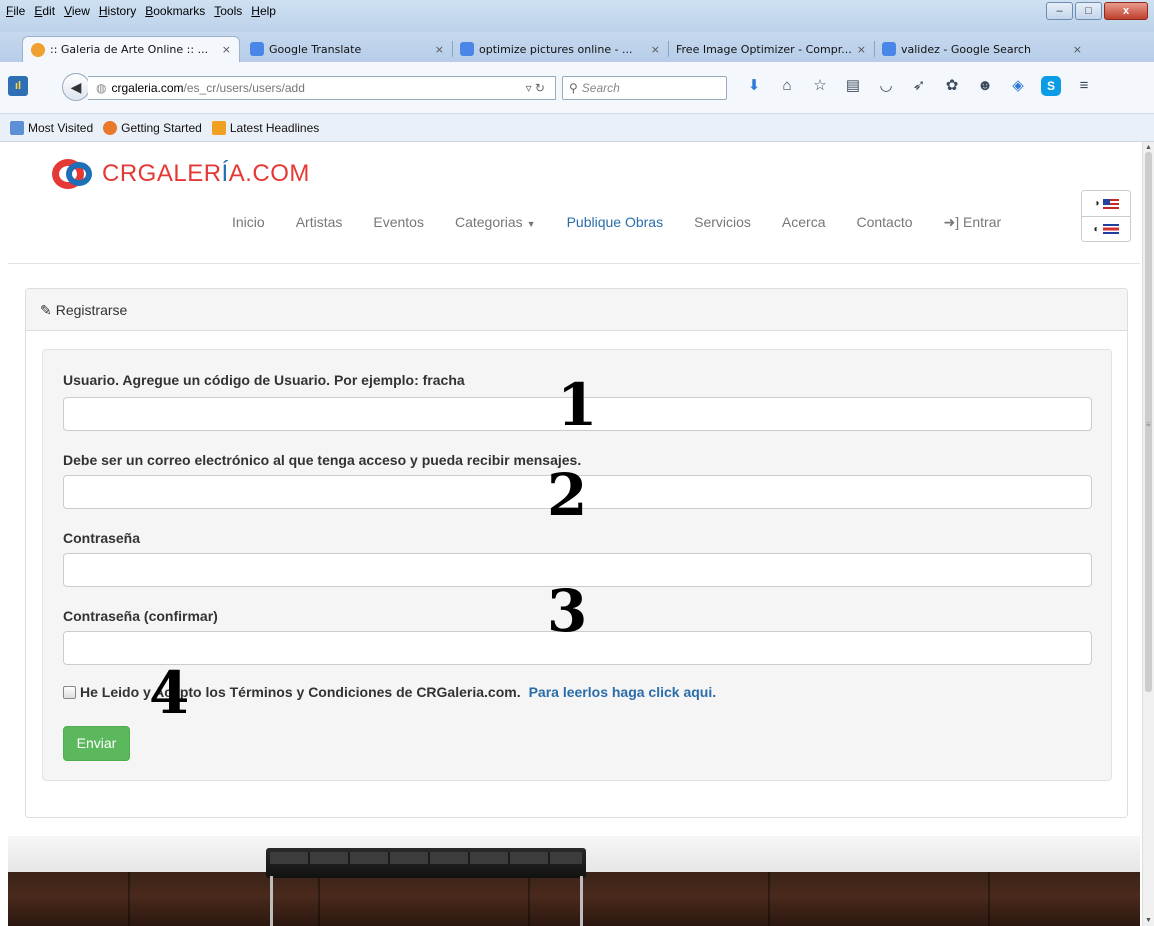 The image size is (1154, 926). I want to click on search-placeholder: Search, so click(600, 88).